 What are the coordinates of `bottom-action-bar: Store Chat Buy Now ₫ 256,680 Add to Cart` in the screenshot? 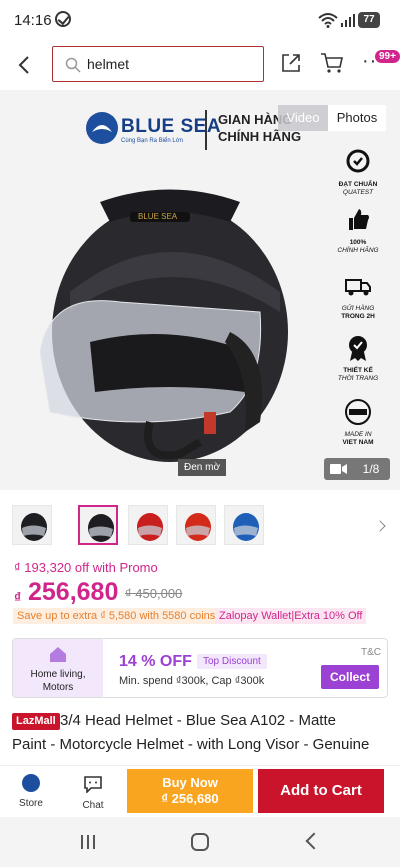 It's located at (200, 791).